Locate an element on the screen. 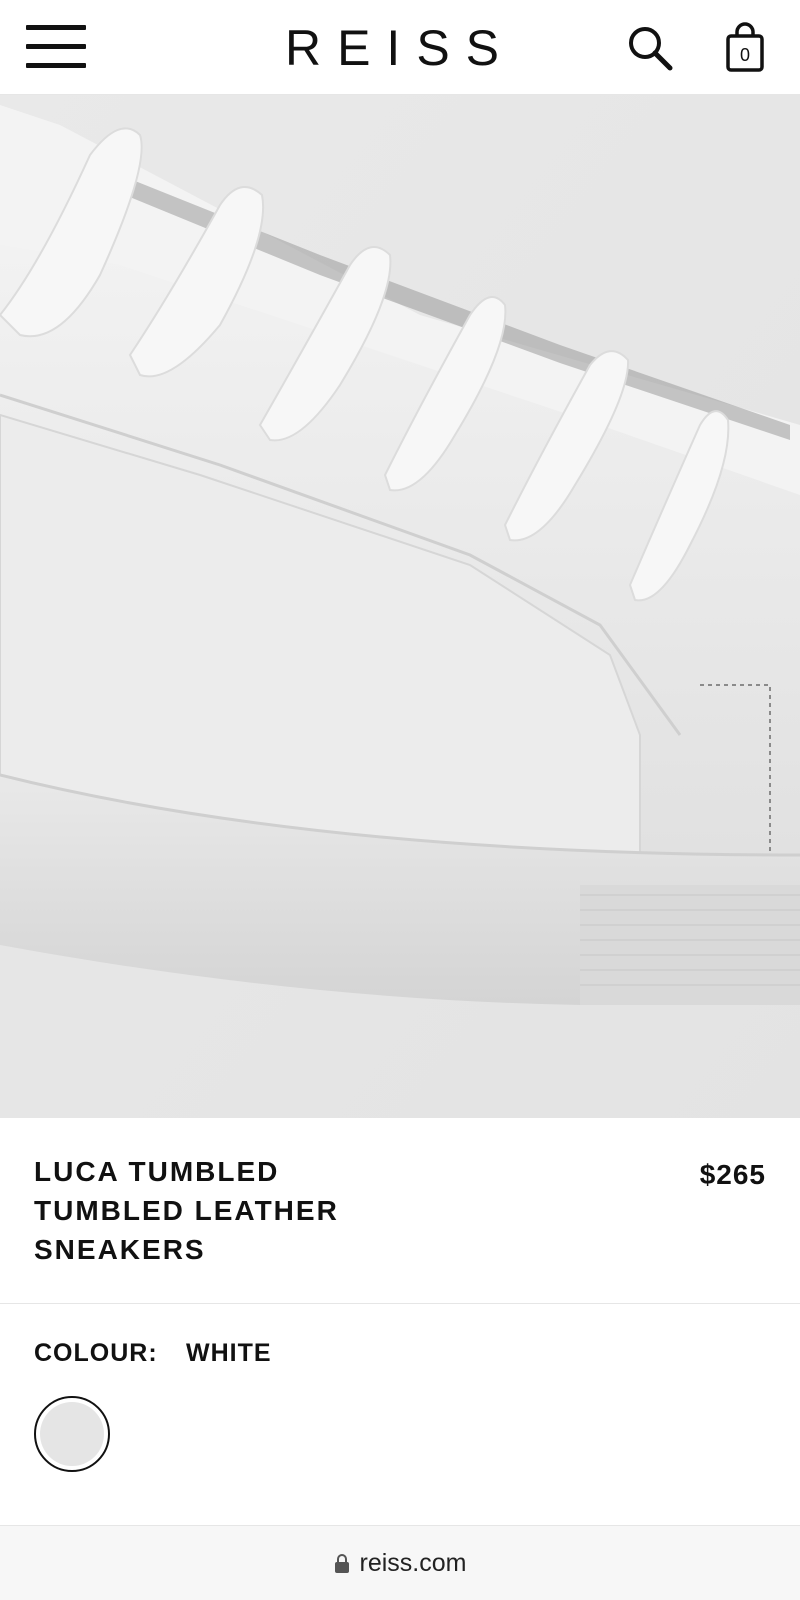  browser-url-bar: reiss.com is located at coordinates (400, 1563).